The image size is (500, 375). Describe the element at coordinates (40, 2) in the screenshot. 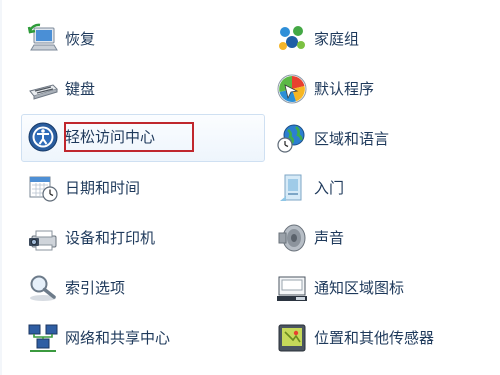

I see `partial-top-left-icon` at that location.